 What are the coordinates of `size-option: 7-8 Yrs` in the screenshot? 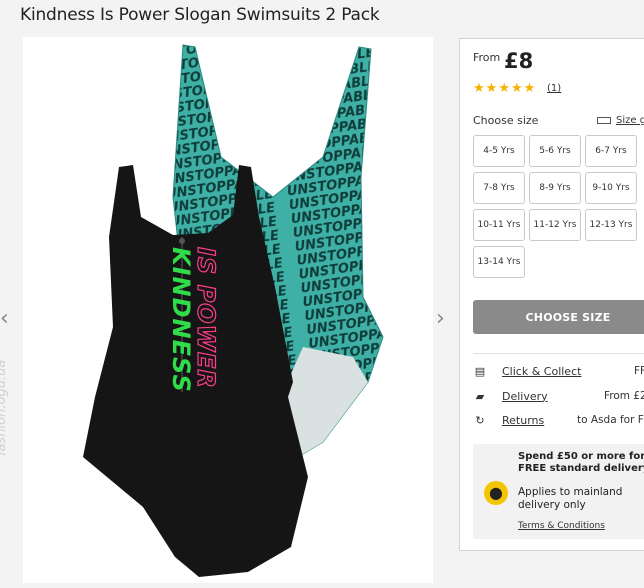 It's located at (499, 188).